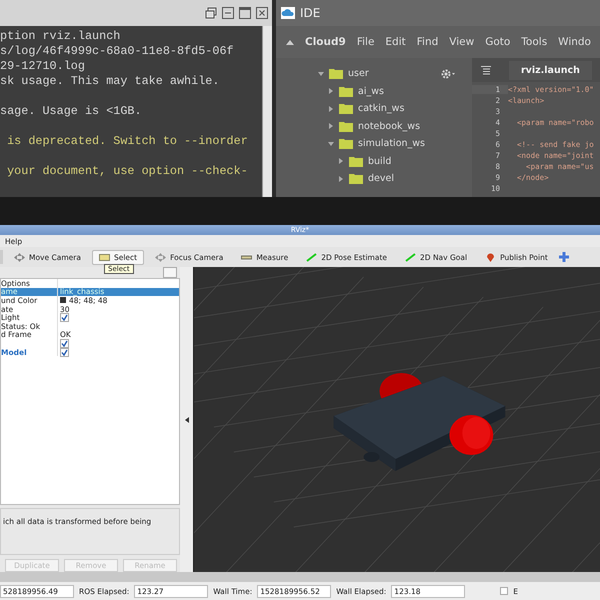 Image resolution: width=600 pixels, height=600 pixels. Describe the element at coordinates (228, 13) in the screenshot. I see `minimize-icon` at that location.